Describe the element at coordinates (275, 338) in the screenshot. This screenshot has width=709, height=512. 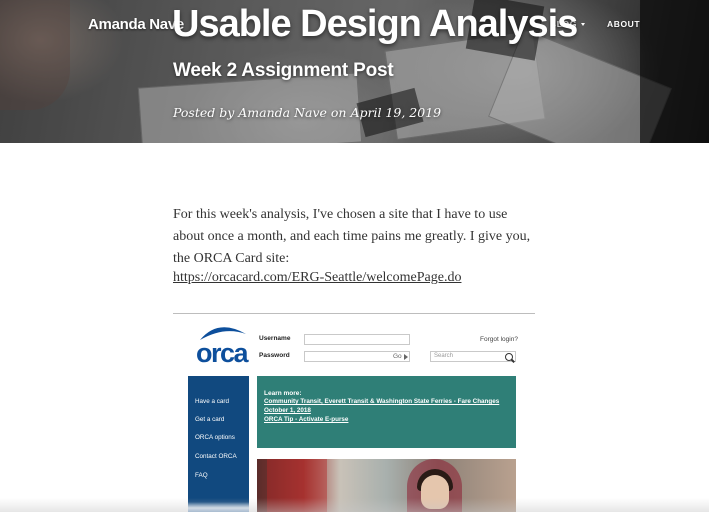
I see `username-label: Username` at that location.